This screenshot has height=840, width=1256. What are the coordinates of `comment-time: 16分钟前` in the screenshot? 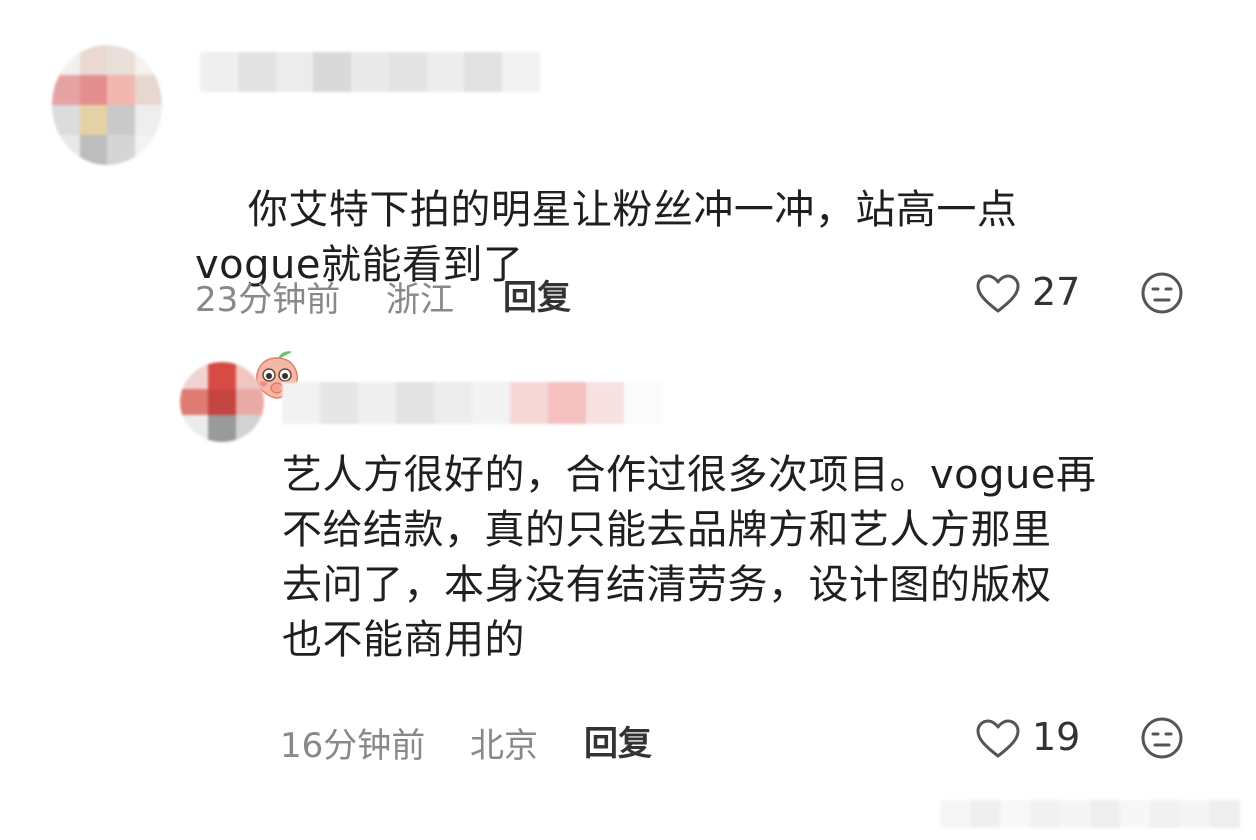 It's located at (353, 746).